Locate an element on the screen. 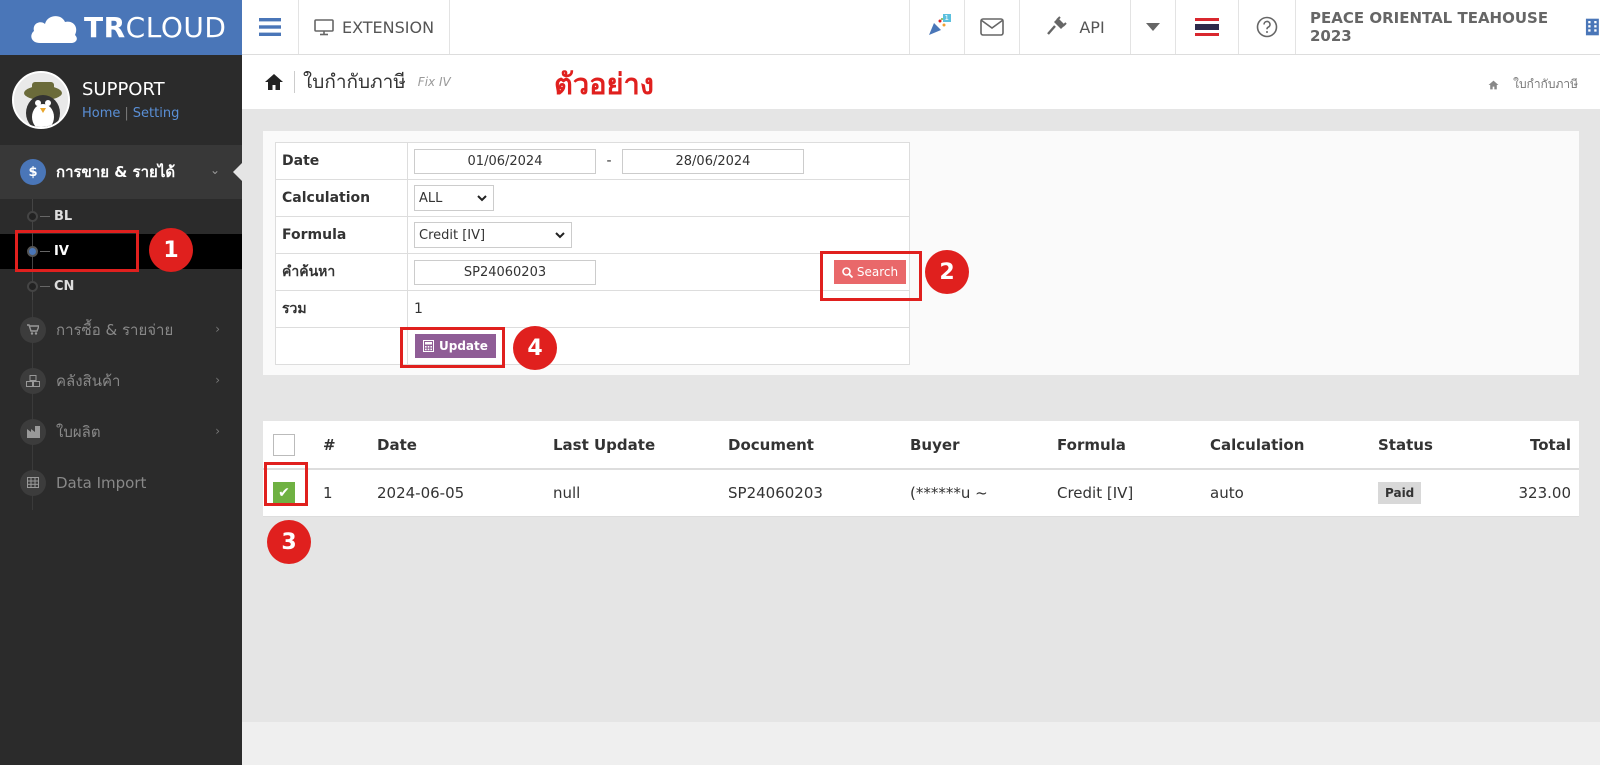 This screenshot has width=1600, height=765. monitor-icon is located at coordinates (324, 26).